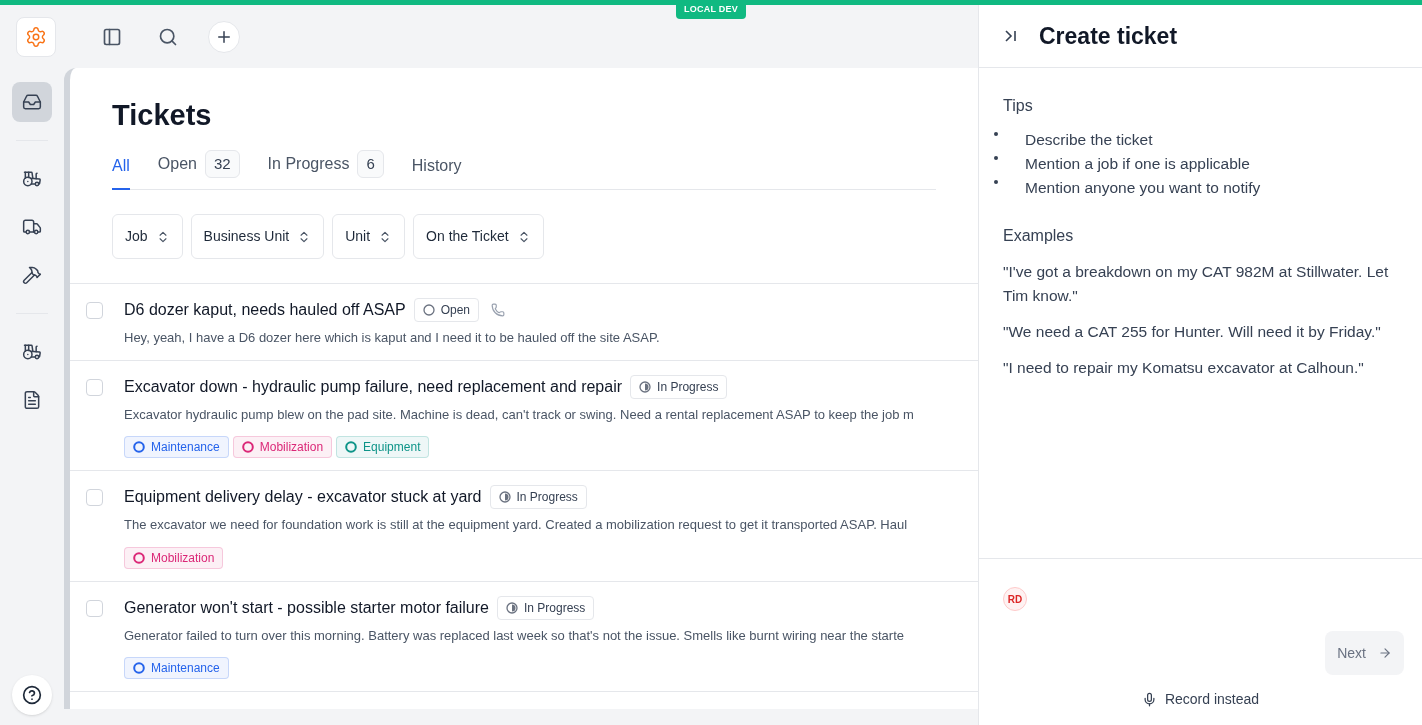 The width and height of the screenshot is (1422, 725). What do you see at coordinates (369, 236) in the screenshot?
I see `filter-dropdown: Unit` at bounding box center [369, 236].